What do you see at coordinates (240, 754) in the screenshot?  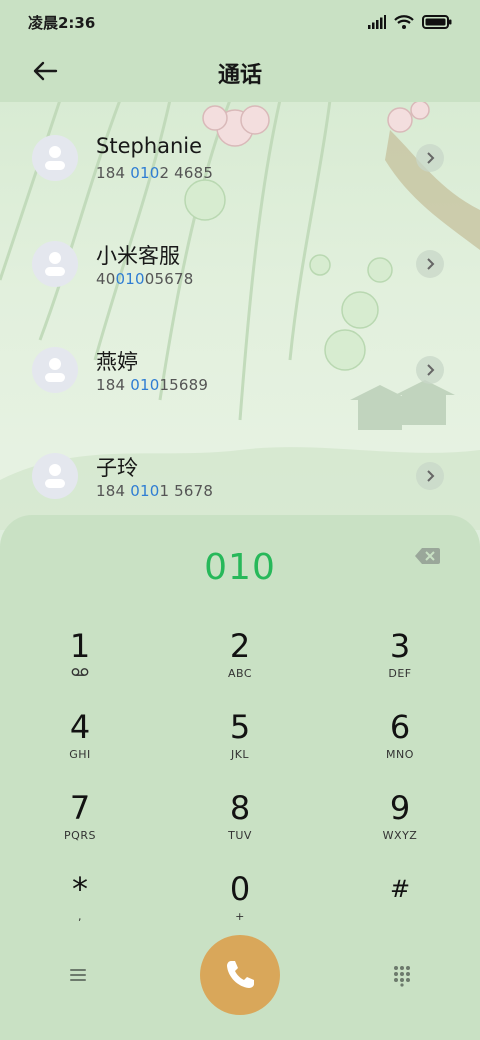 I see `key-sub: JKL` at bounding box center [240, 754].